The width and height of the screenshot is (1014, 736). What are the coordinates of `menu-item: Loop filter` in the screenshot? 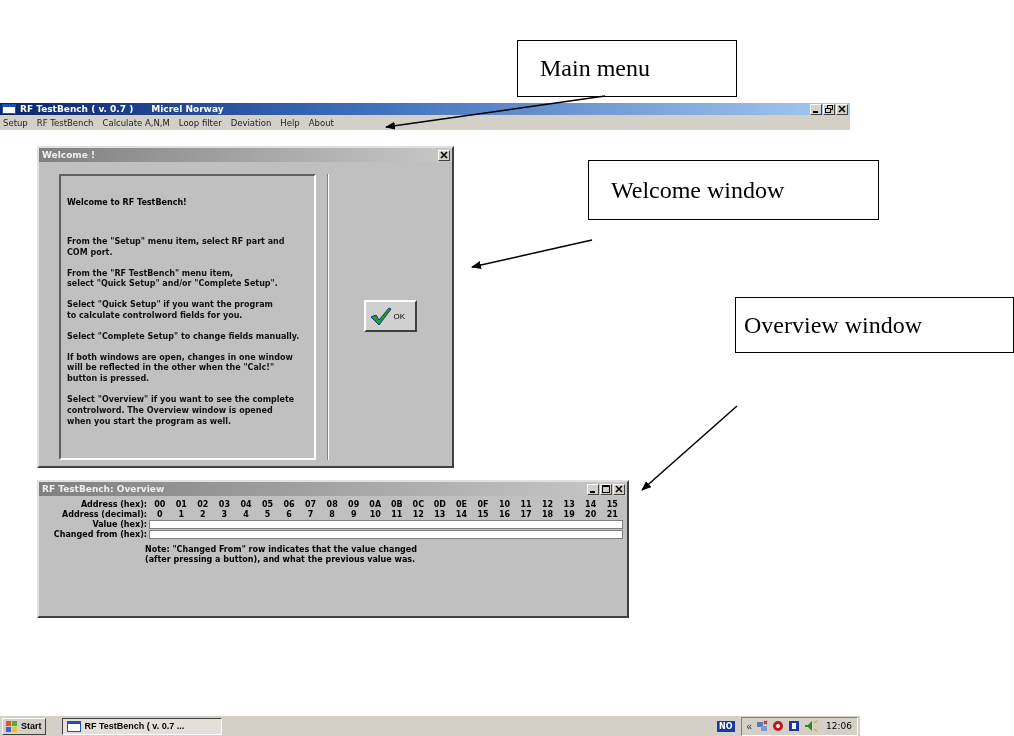 It's located at (200, 122).